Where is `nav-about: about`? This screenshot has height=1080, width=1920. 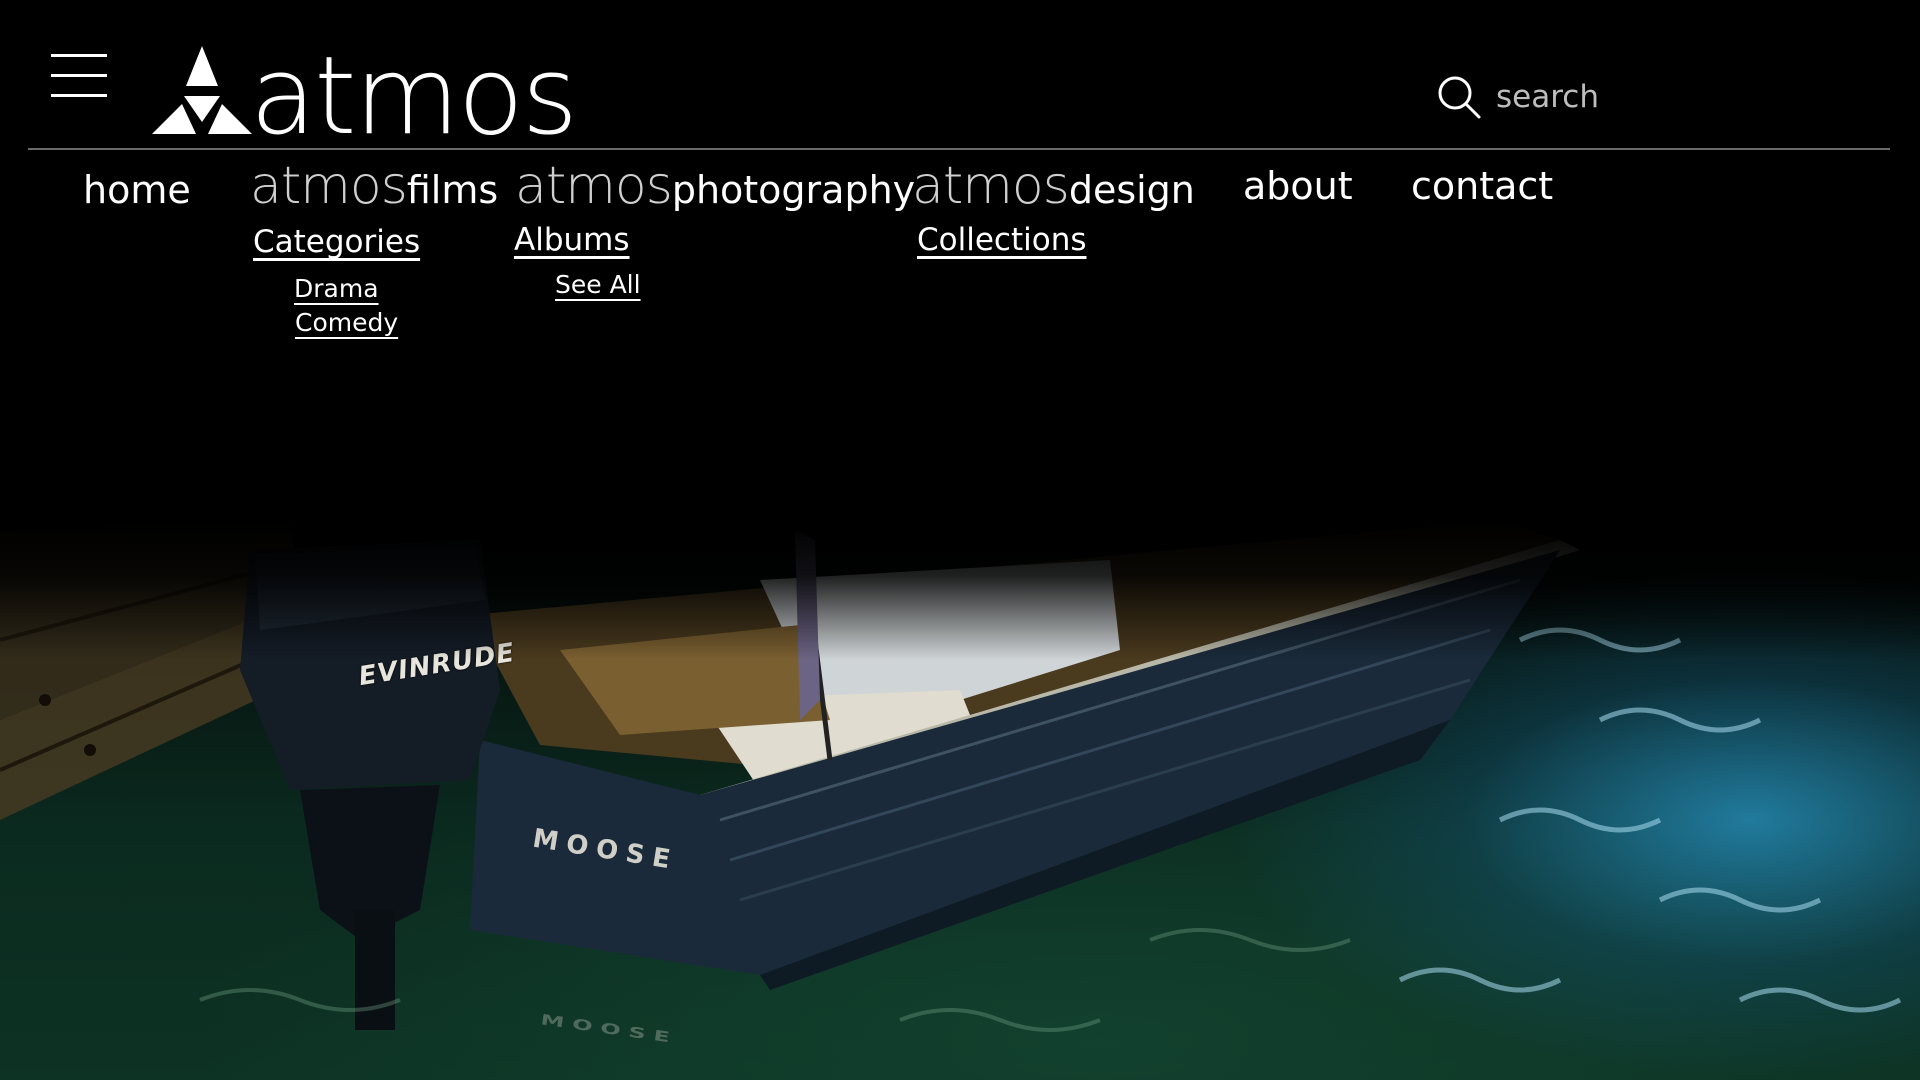 nav-about: about is located at coordinates (1298, 186).